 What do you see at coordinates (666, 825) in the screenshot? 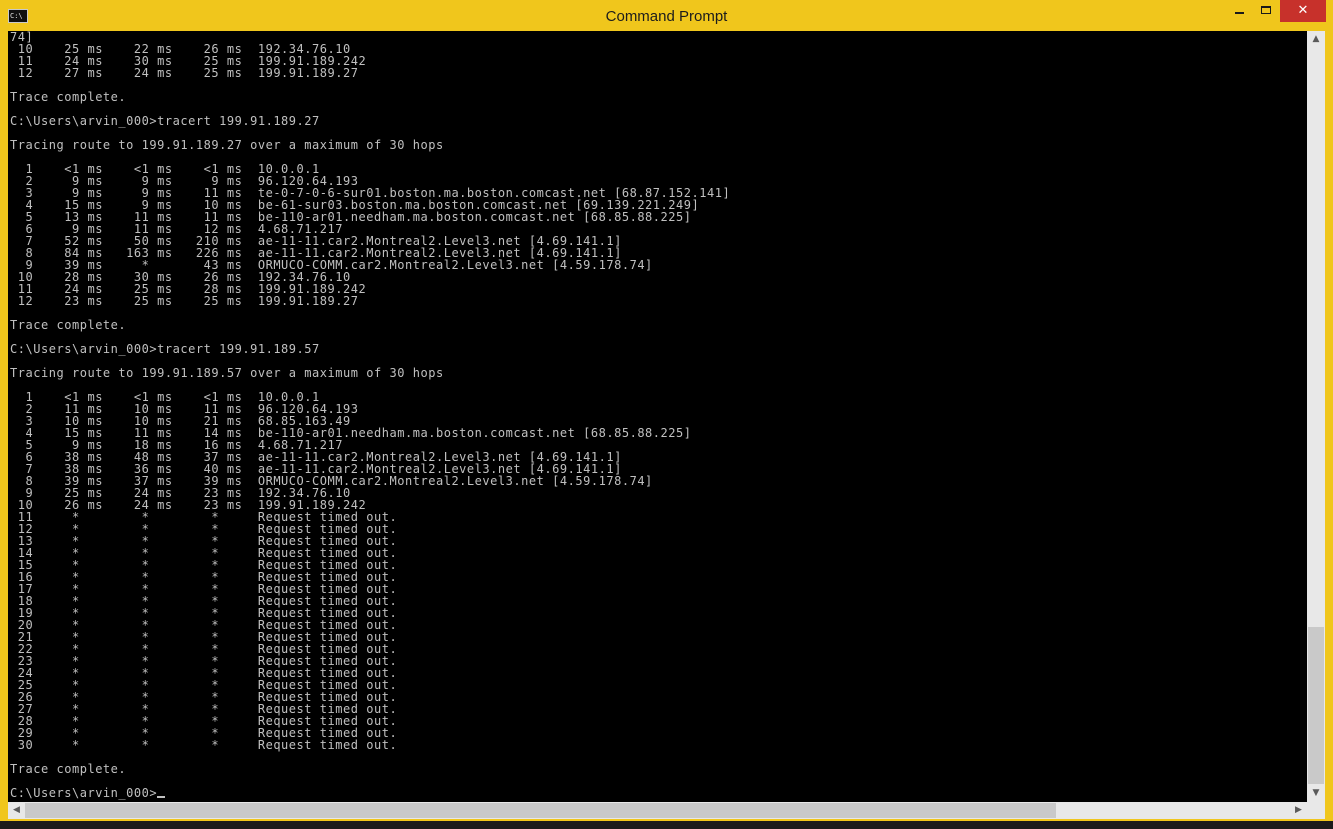
I see `desktop-background-strip` at bounding box center [666, 825].